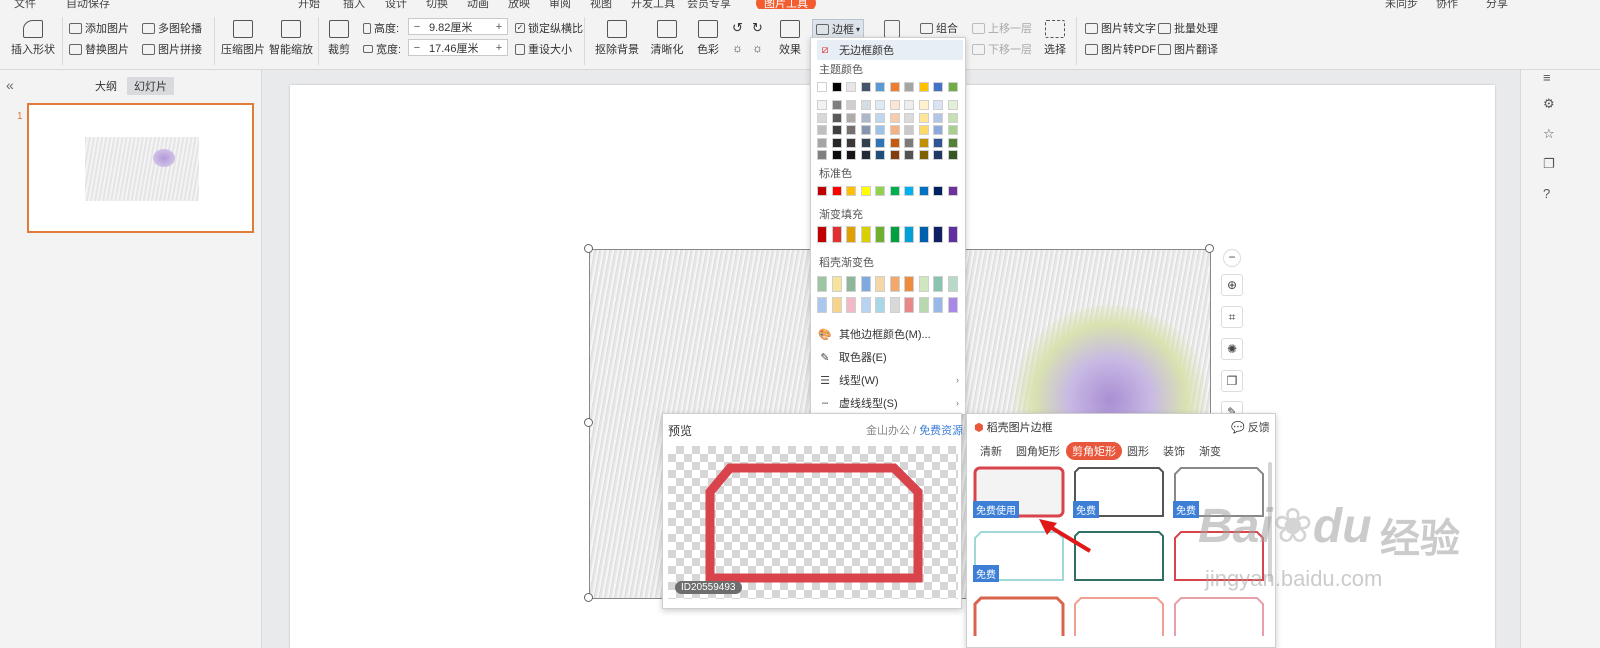 Image resolution: width=1600 pixels, height=648 pixels. I want to click on tab-member: 会员专享, so click(709, 4).